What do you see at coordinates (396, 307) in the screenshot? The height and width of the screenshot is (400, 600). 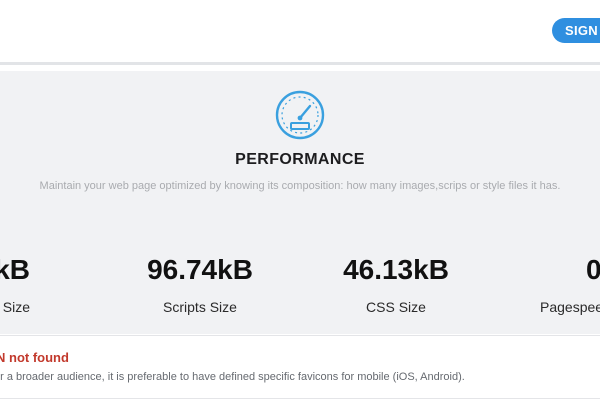 I see `metric-label: CSS Size` at bounding box center [396, 307].